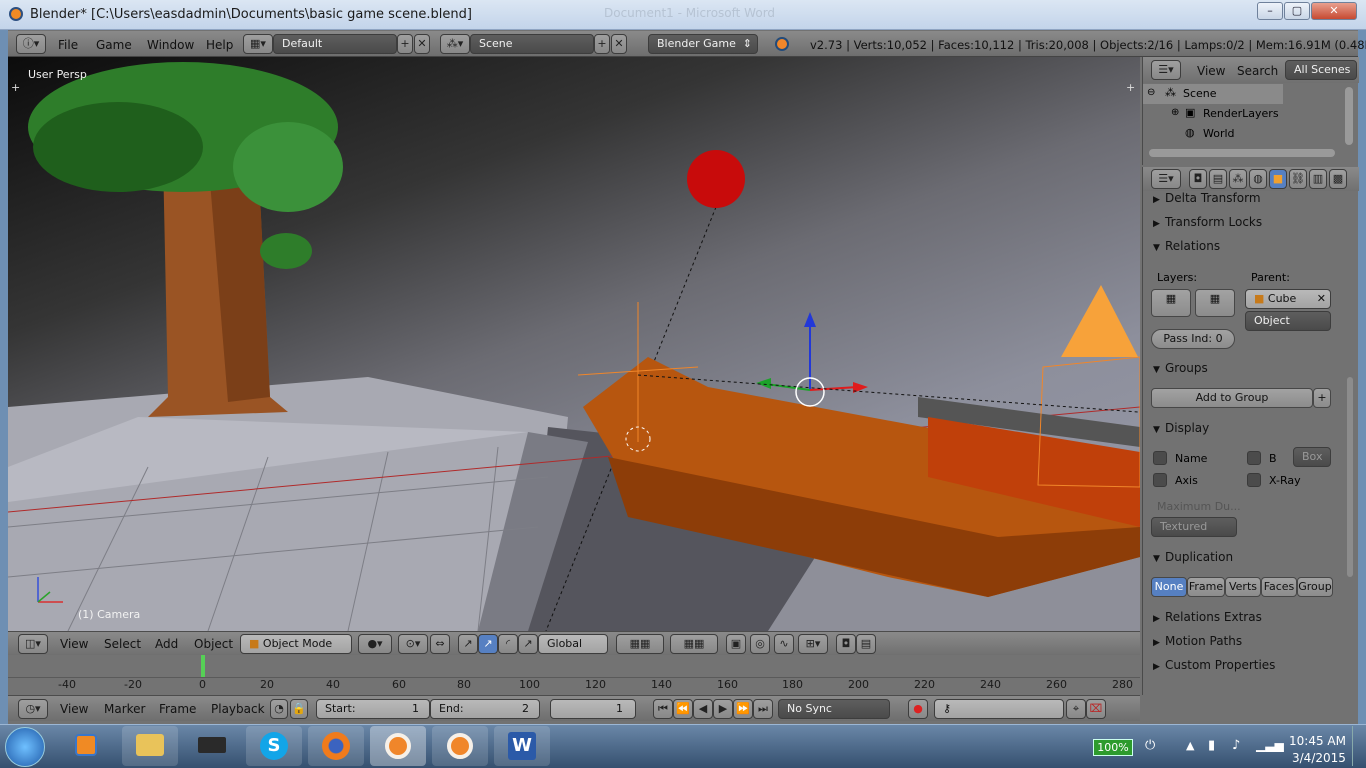  Describe the element at coordinates (813, 644) in the screenshot. I see `snap-element-icon: ⊞▾` at that location.